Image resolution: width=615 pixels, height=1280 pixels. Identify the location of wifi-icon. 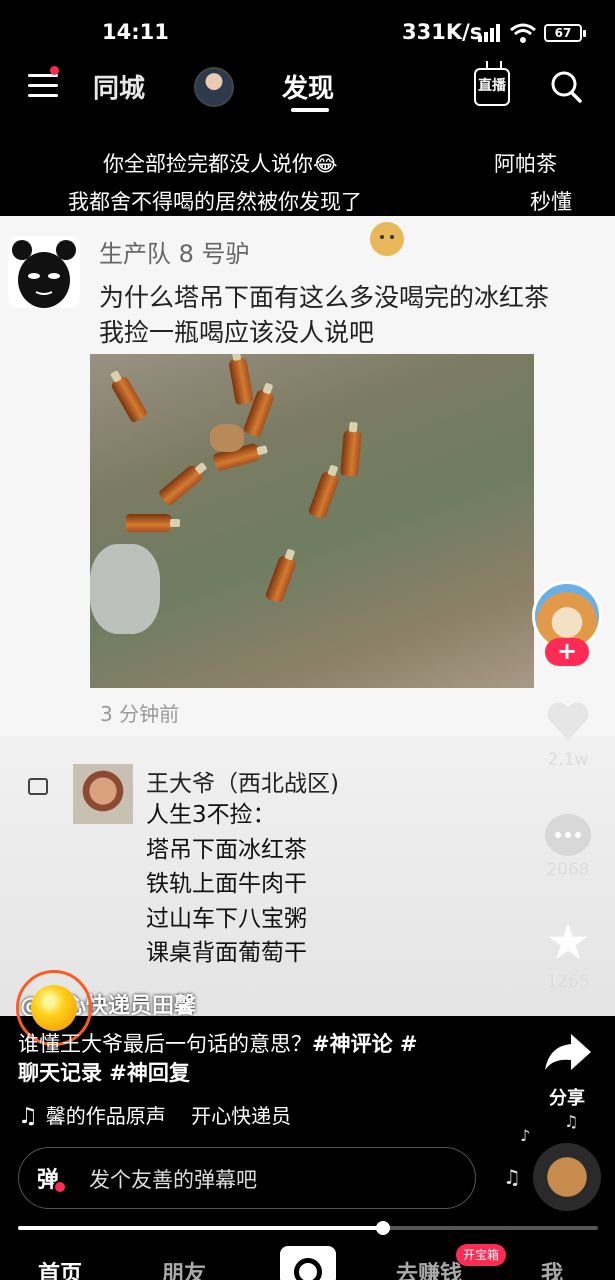
(523, 33).